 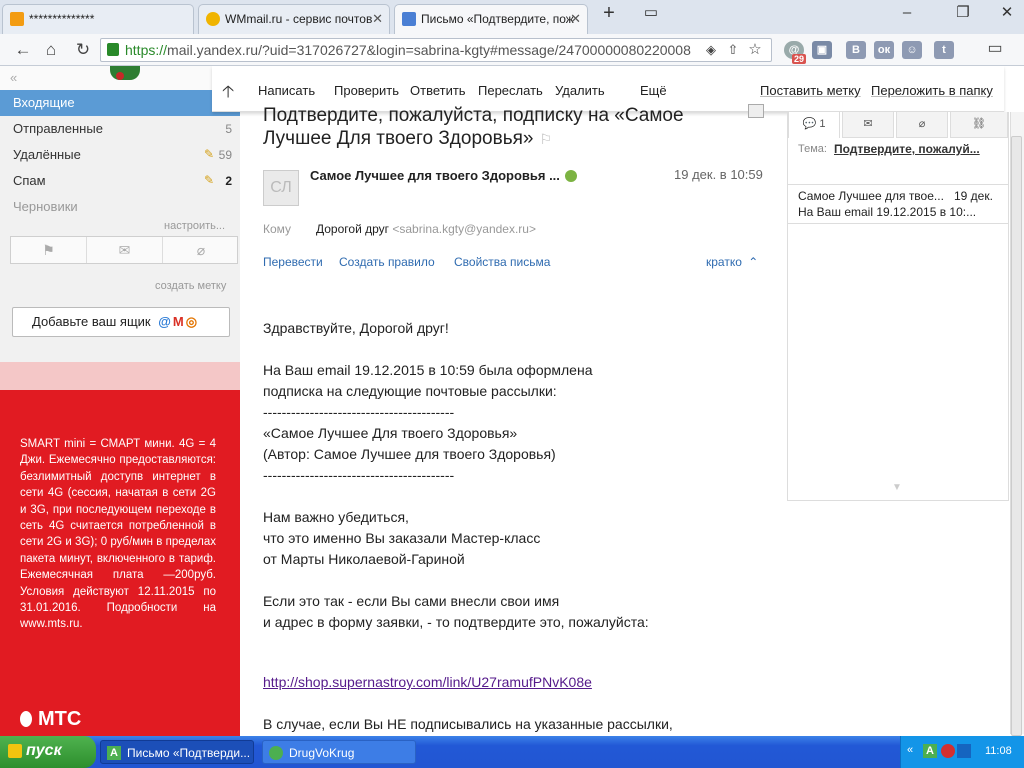 I want to click on chevron-down-icon: ▼, so click(x=897, y=487).